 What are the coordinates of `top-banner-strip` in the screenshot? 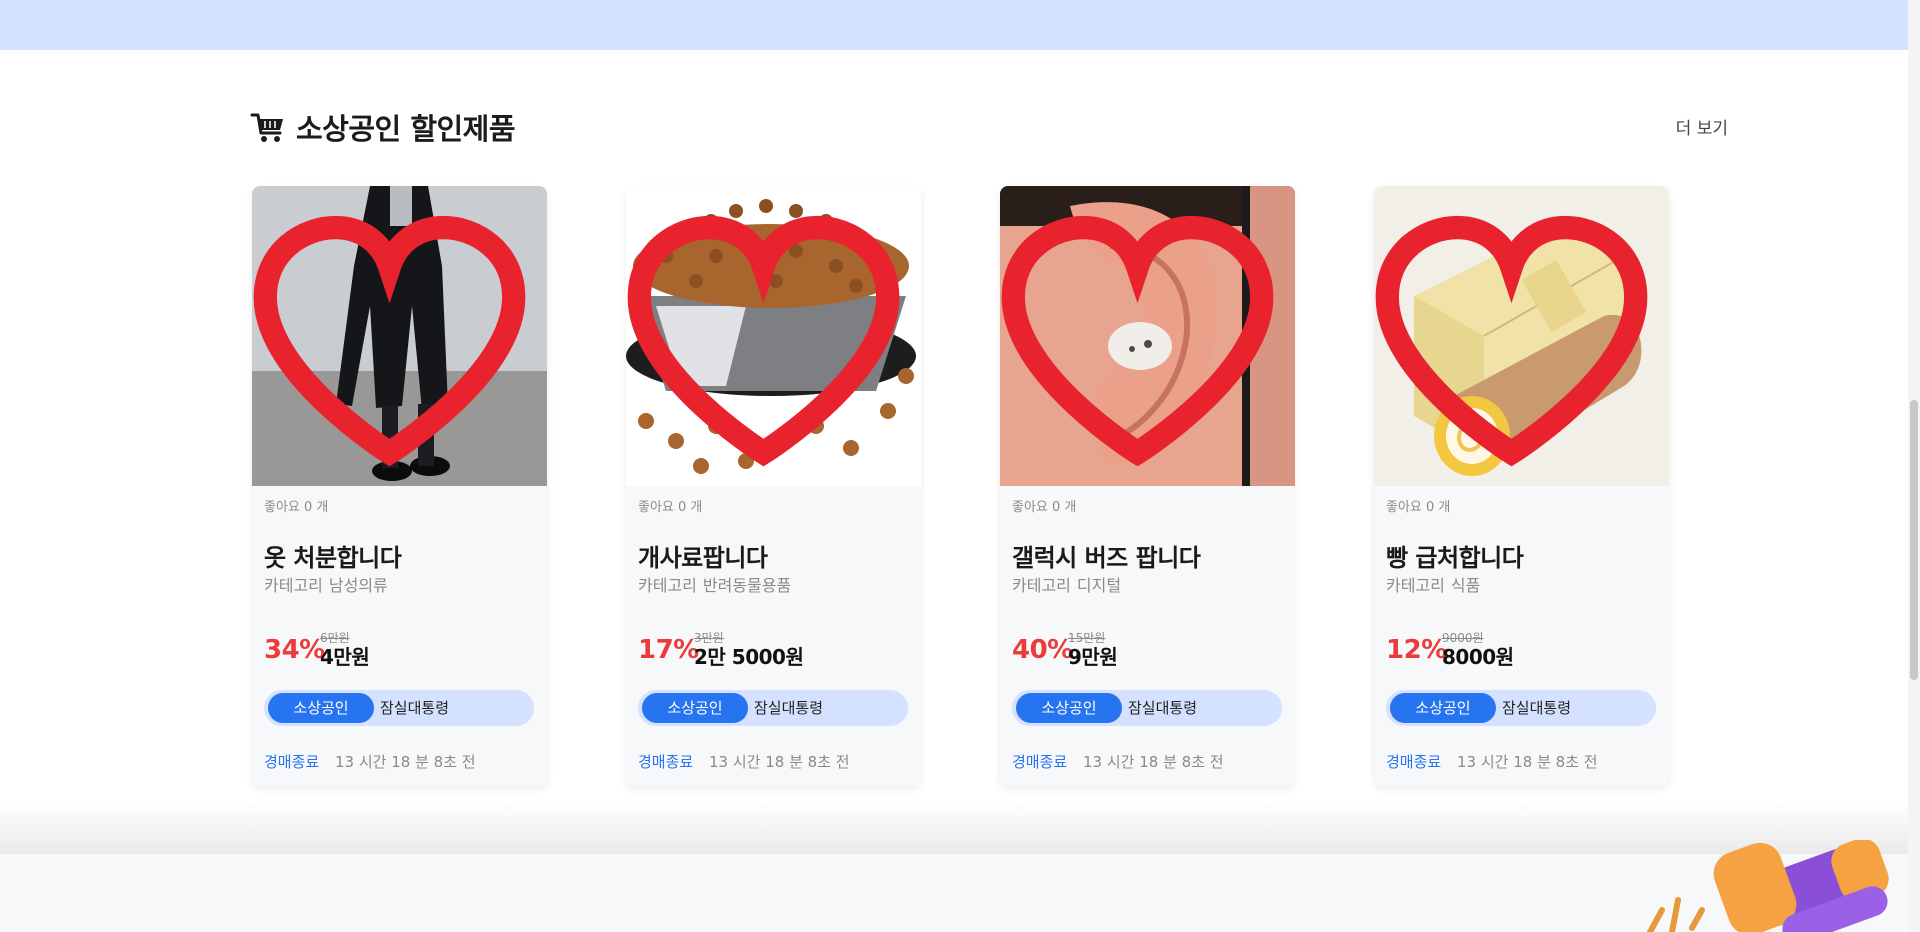 It's located at (954, 25).